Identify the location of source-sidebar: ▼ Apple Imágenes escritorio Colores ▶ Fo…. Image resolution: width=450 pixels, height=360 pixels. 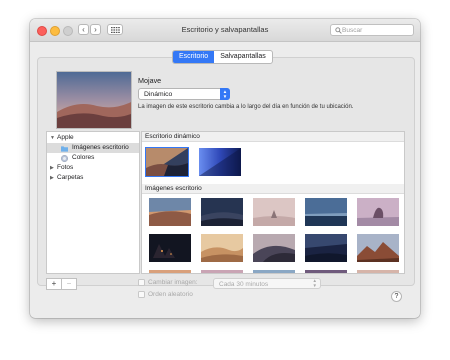
(93, 202).